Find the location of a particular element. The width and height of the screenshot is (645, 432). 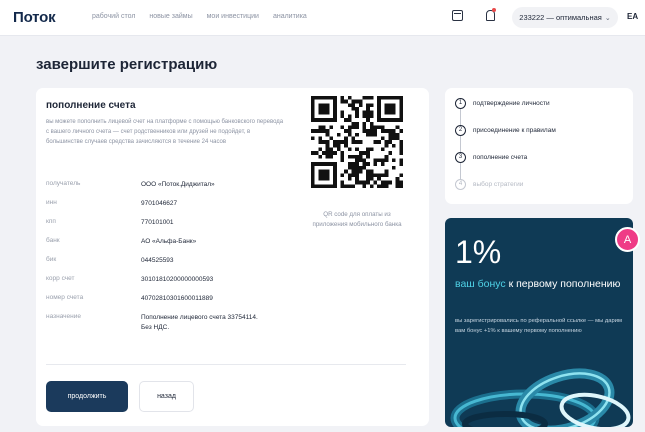

detail-label: получатель is located at coordinates (63, 183).